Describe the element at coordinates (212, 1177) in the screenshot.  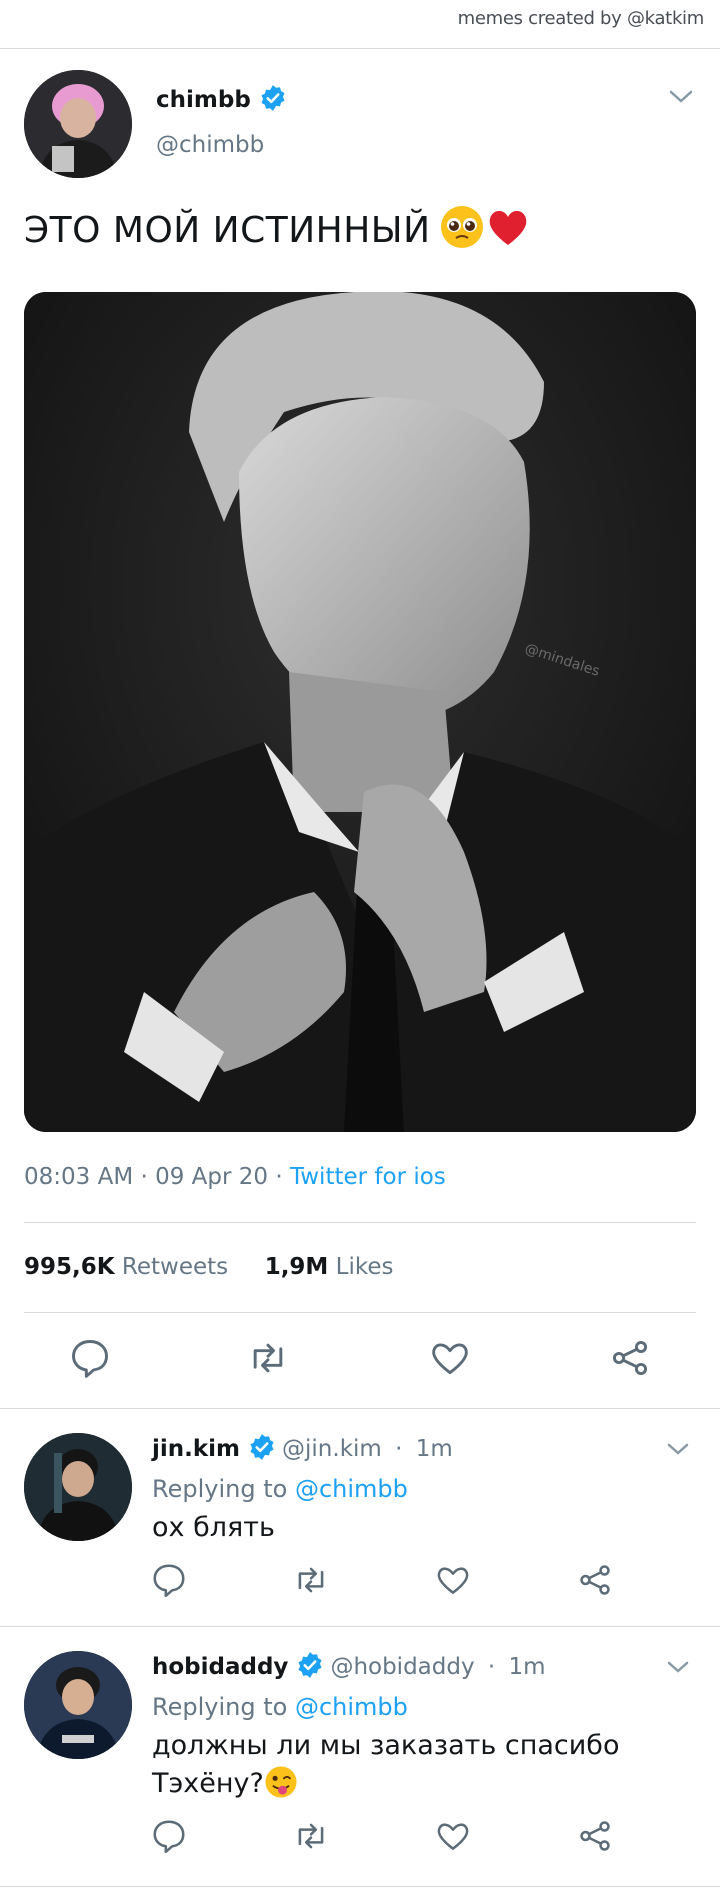
I see `tweet-date: 09 Apr 20` at that location.